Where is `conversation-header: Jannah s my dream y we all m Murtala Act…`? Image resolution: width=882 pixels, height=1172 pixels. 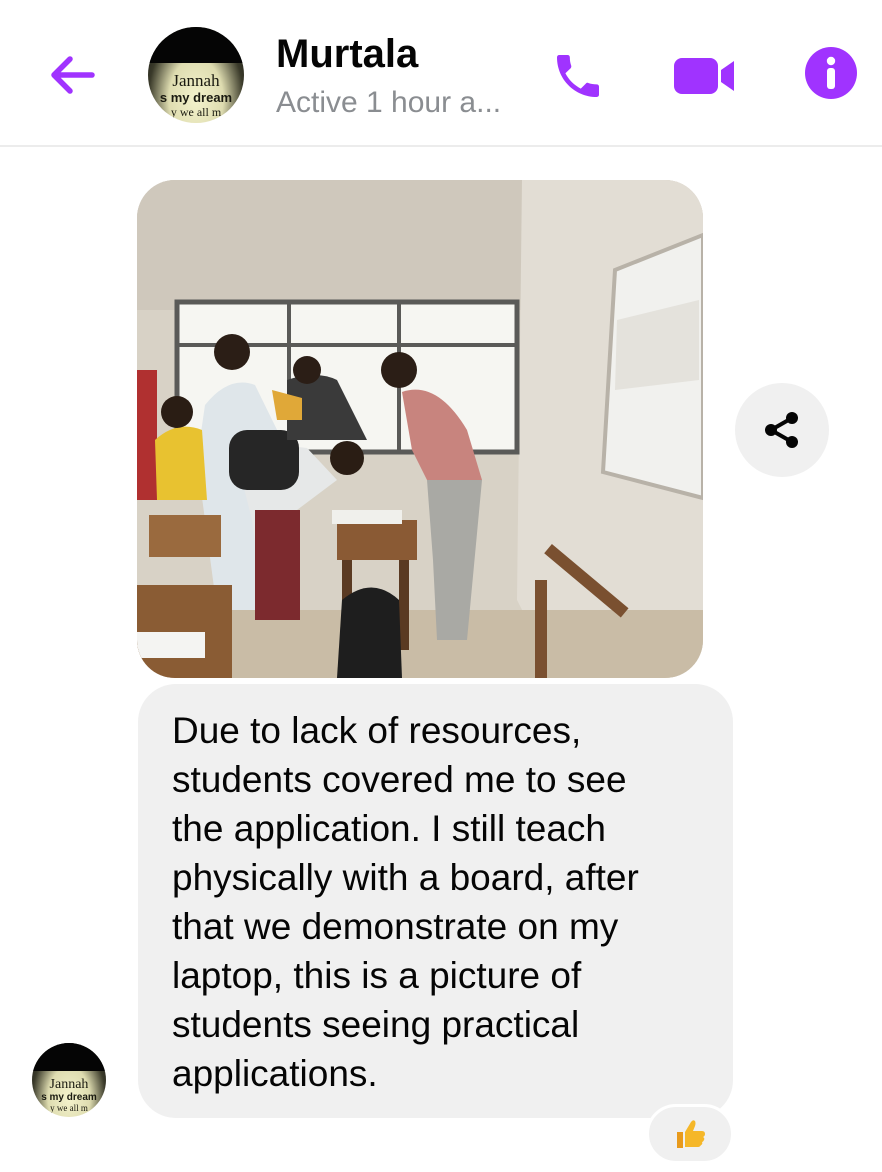
conversation-header: Jannah s my dream y we all m Murtala Act… is located at coordinates (441, 73).